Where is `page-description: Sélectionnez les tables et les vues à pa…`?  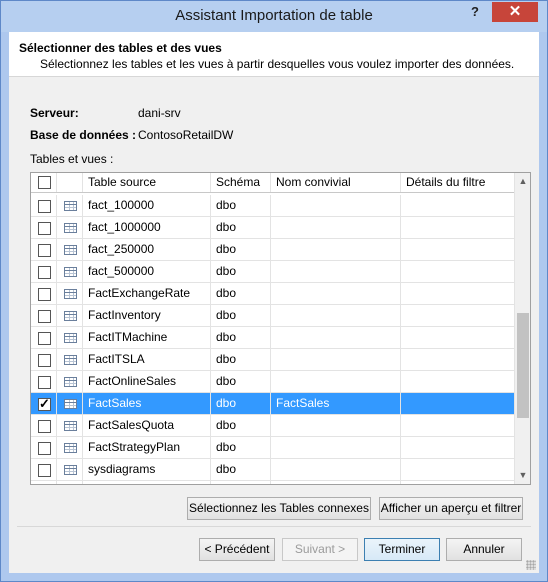 page-description: Sélectionnez les tables et les vues à pa… is located at coordinates (277, 64).